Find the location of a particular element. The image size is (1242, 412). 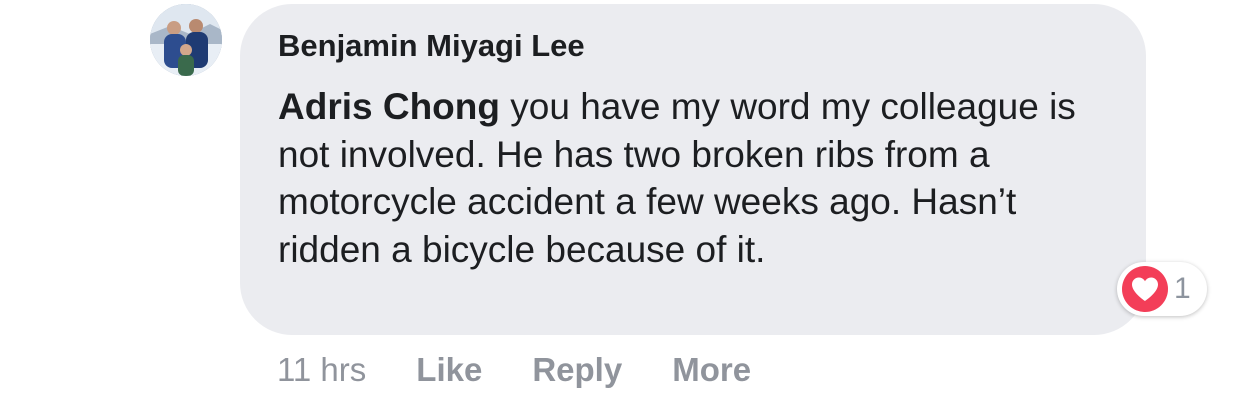

comment-timestamp: 11 hrs is located at coordinates (321, 370).